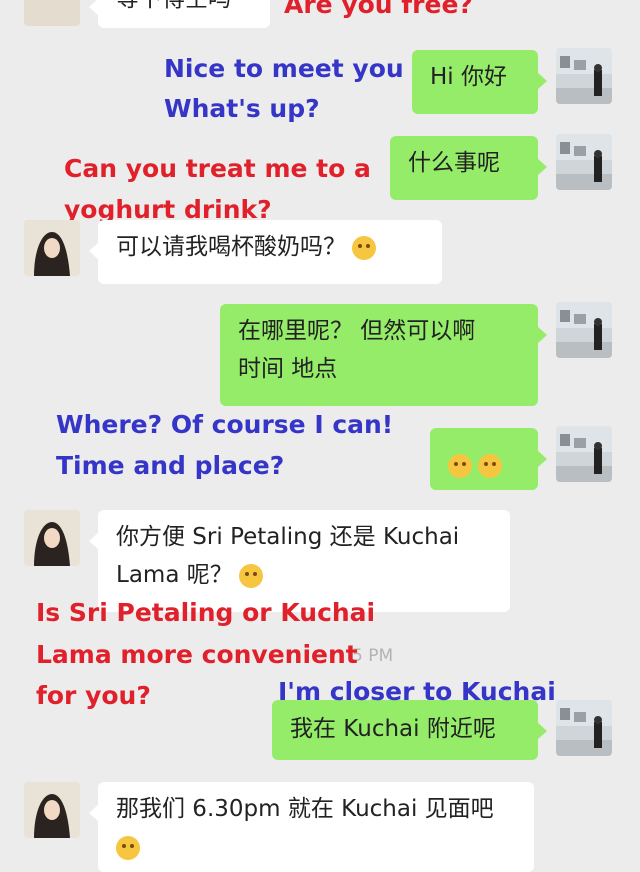 This screenshot has width=640, height=872. Describe the element at coordinates (284, 68) in the screenshot. I see `translation-caption: Nice to meet you` at that location.